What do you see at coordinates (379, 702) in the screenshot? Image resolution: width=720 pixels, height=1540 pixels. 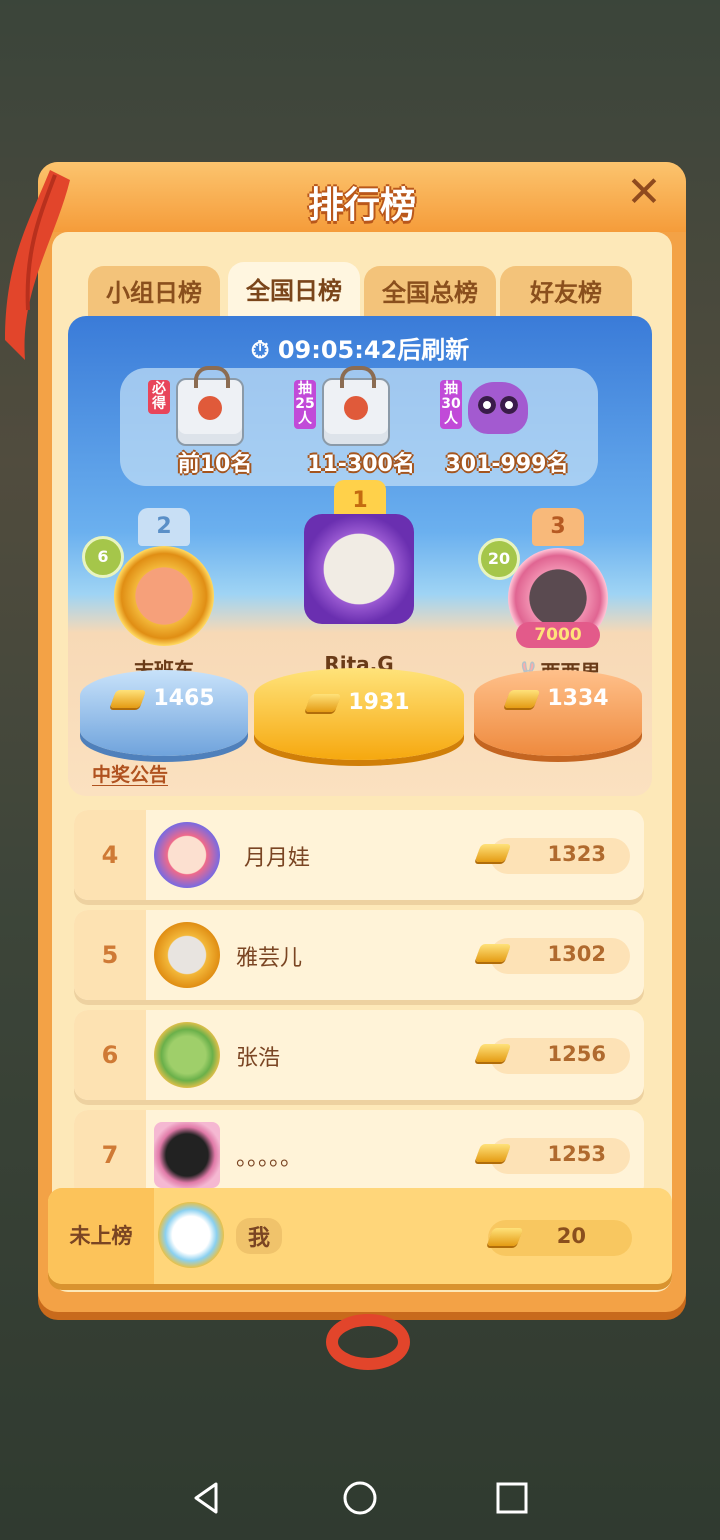 I see `score-value: 1931` at bounding box center [379, 702].